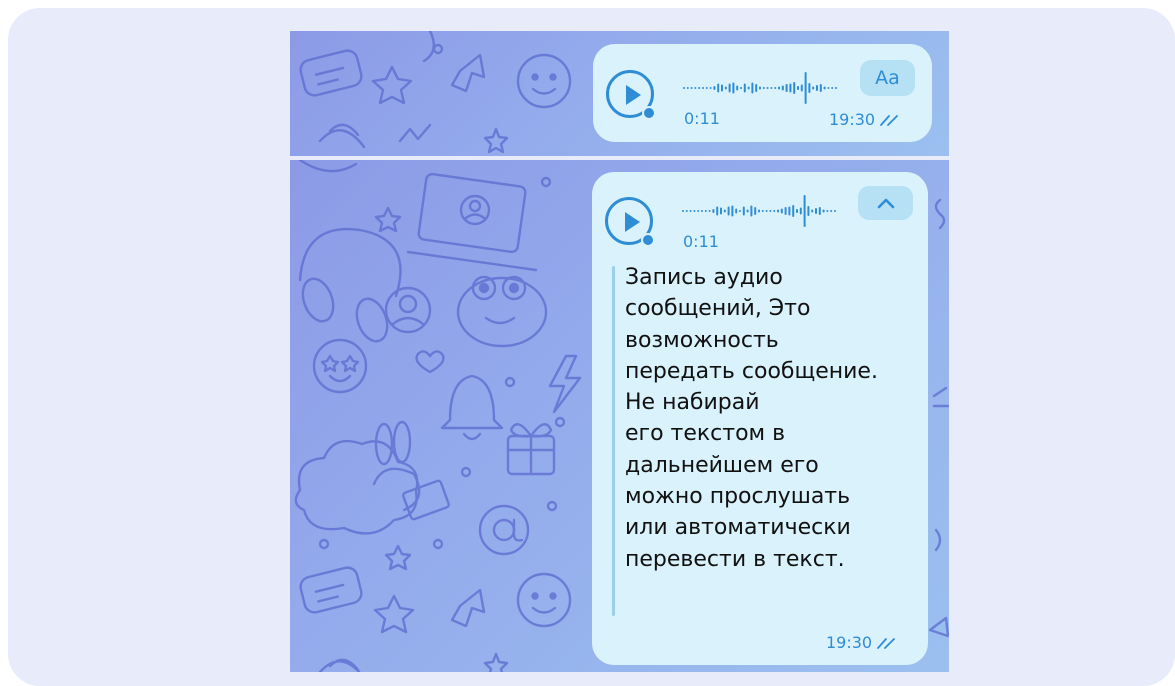  Describe the element at coordinates (718, 309) in the screenshot. I see `transcript-line: сообщений, Это` at that location.